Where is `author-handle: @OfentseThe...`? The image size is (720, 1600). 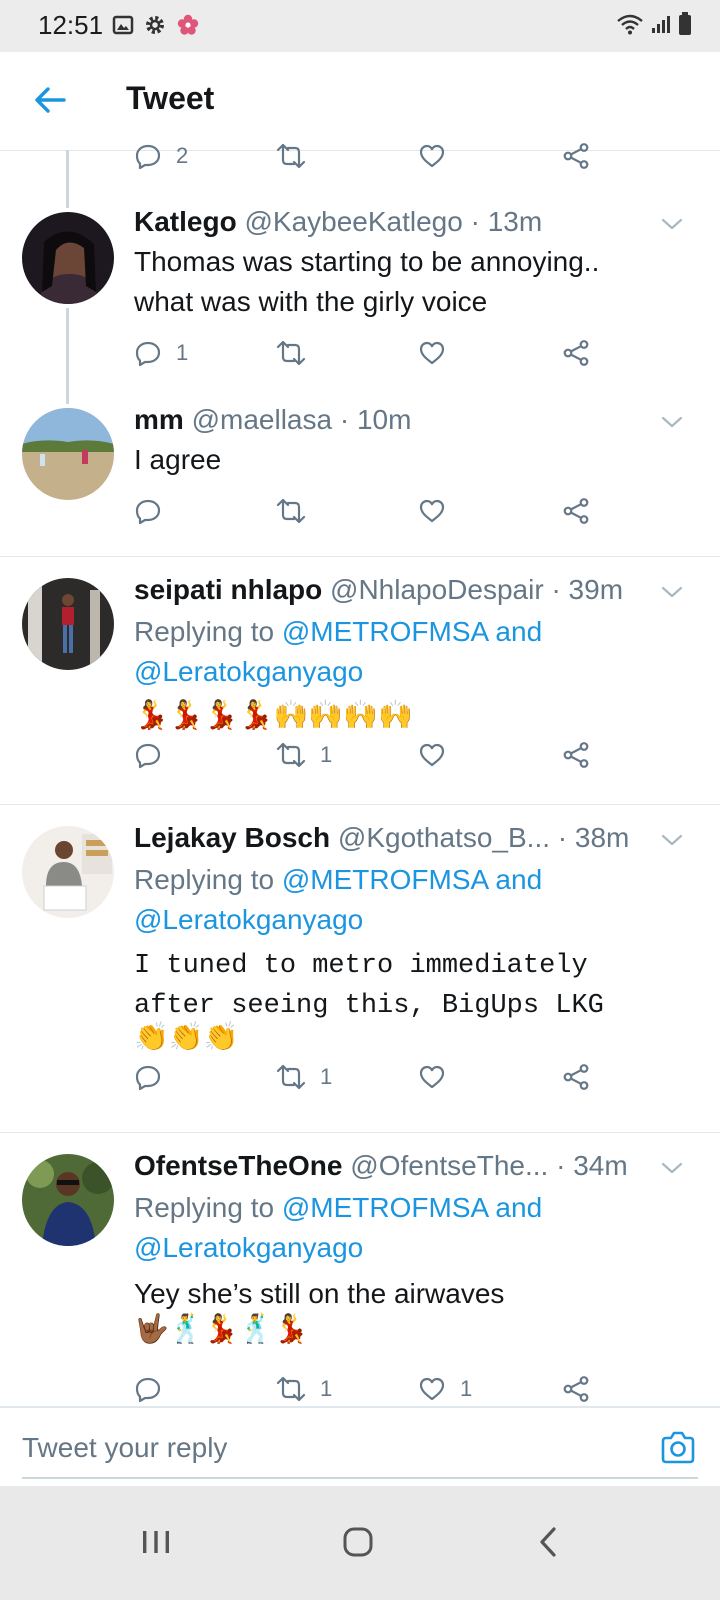 author-handle: @OfentseThe... is located at coordinates (449, 1165).